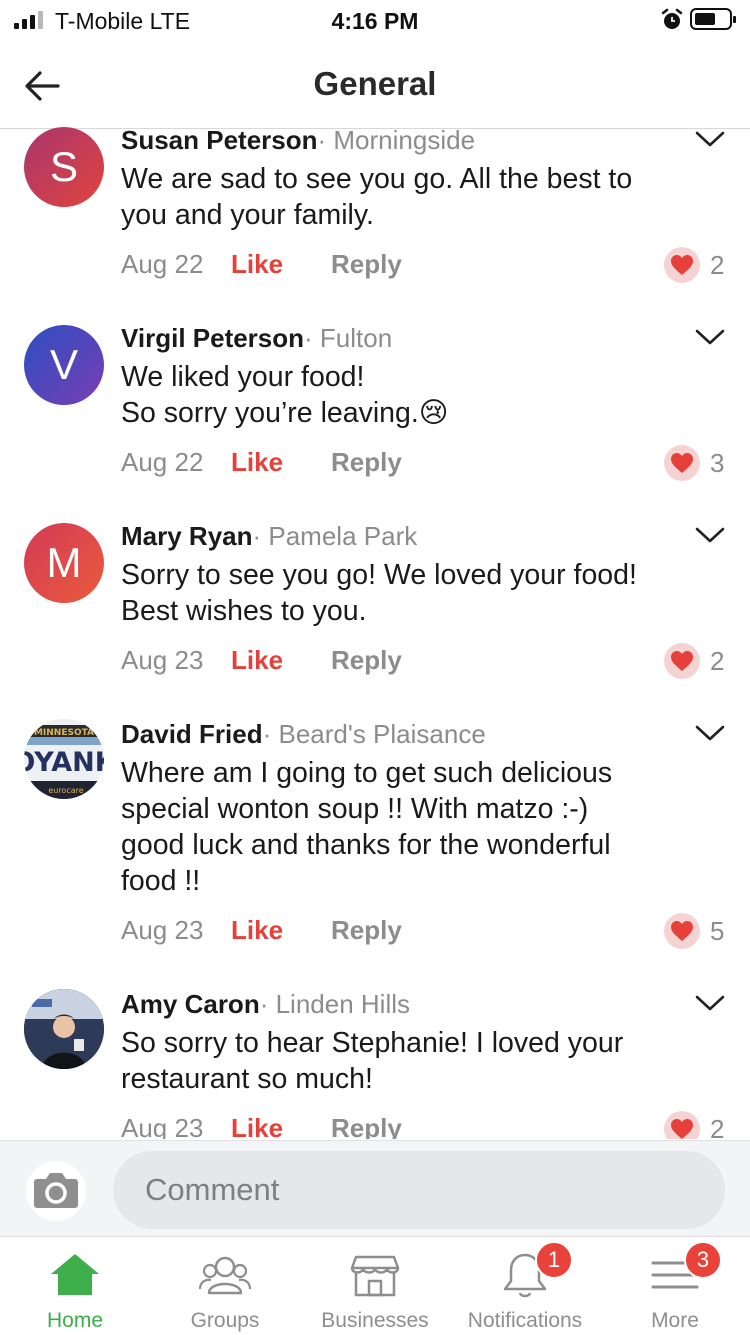 This screenshot has width=750, height=1335. I want to click on tab-label: Groups, so click(225, 1320).